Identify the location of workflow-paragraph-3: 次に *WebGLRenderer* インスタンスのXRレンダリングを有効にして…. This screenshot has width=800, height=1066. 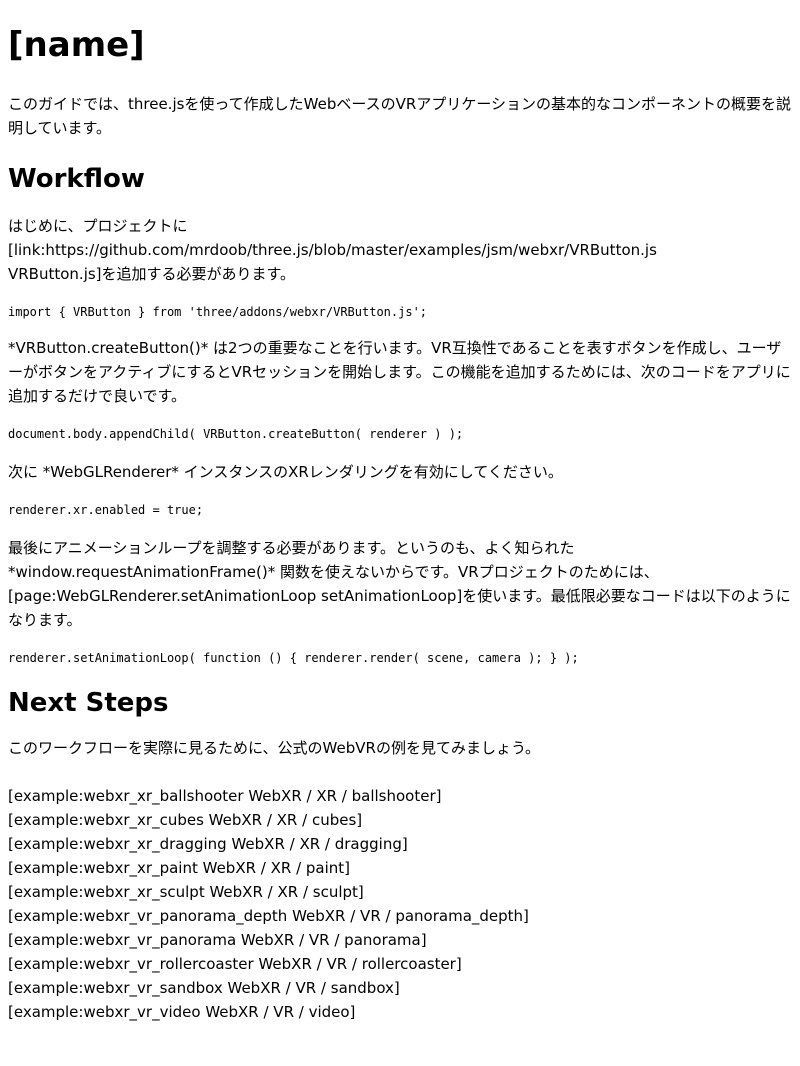
(285, 472).